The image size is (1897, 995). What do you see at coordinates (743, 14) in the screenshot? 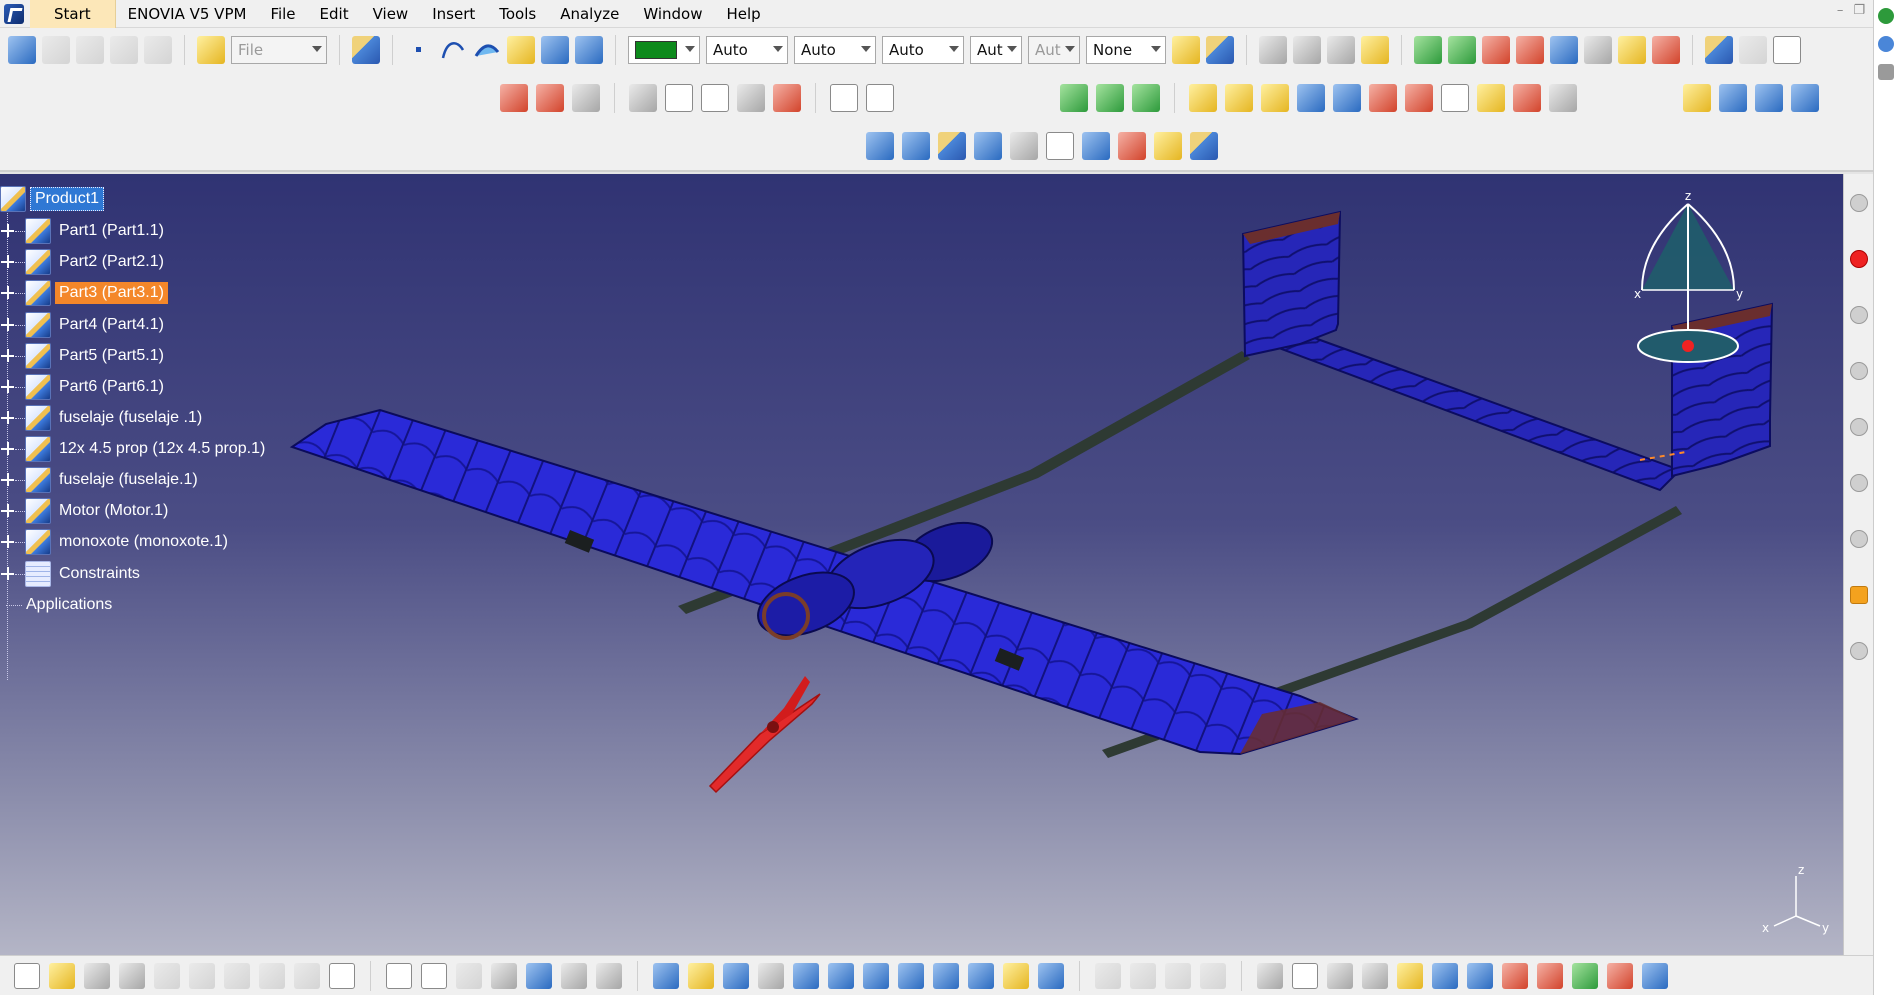
I see `menu-help: Help` at bounding box center [743, 14].